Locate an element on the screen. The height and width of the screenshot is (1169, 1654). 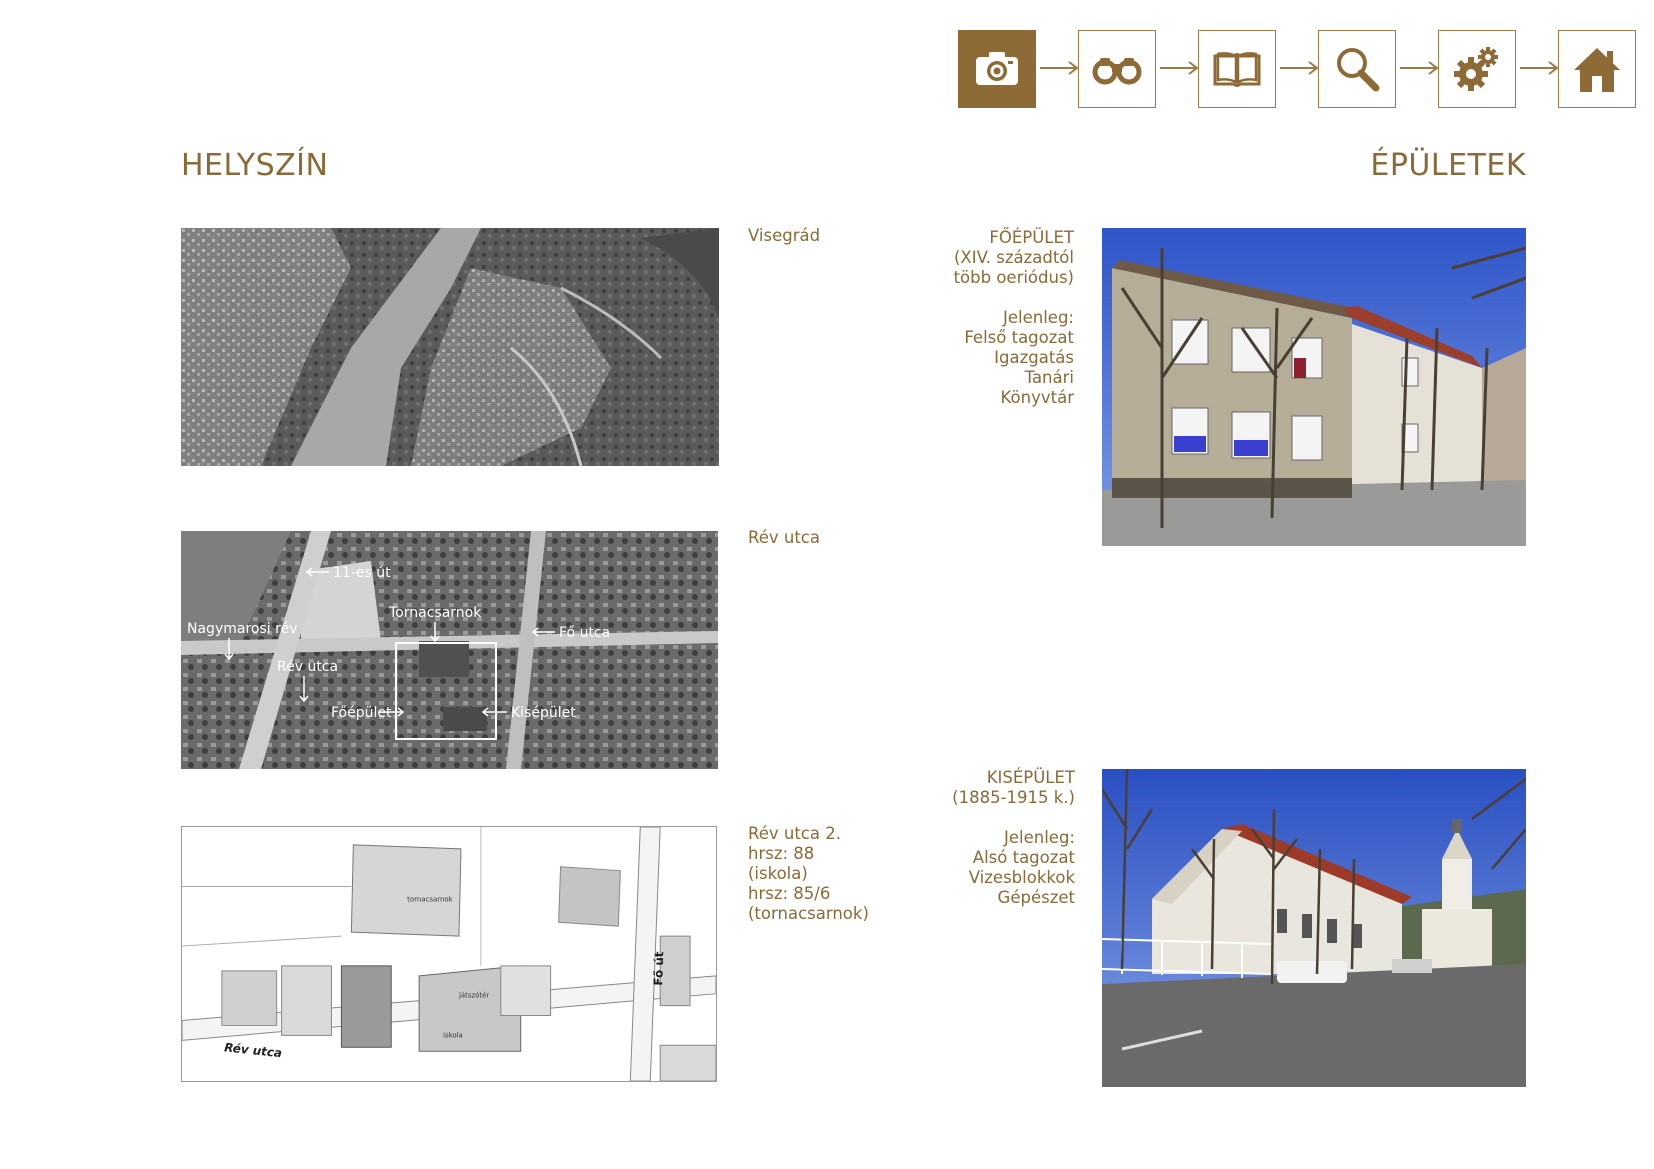
main-building-line: Jelenleg: is located at coordinates (1038, 317).